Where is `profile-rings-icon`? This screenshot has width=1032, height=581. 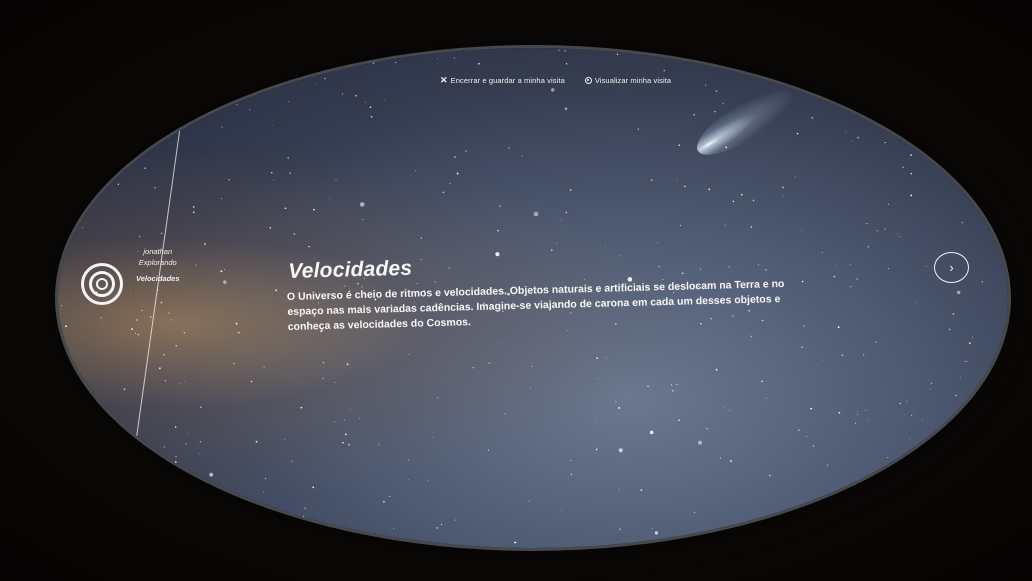
profile-rings-icon is located at coordinates (102, 284).